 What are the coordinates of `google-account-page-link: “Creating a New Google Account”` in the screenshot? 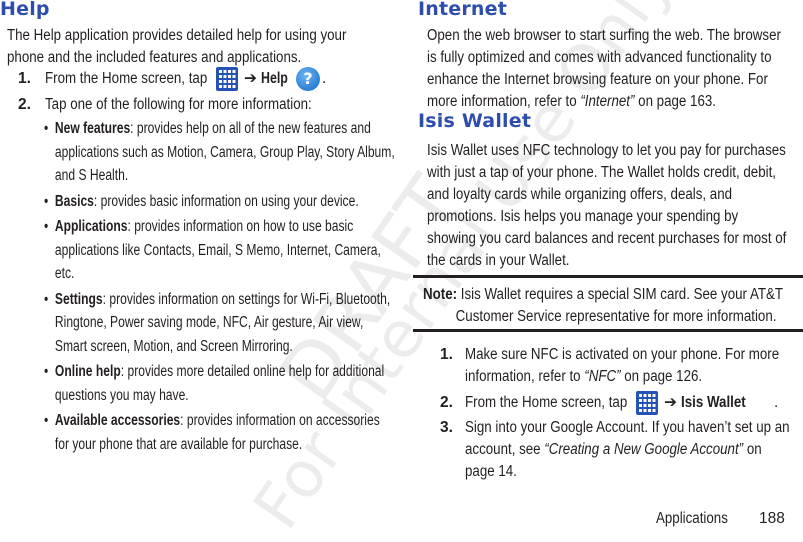 It's located at (643, 449).